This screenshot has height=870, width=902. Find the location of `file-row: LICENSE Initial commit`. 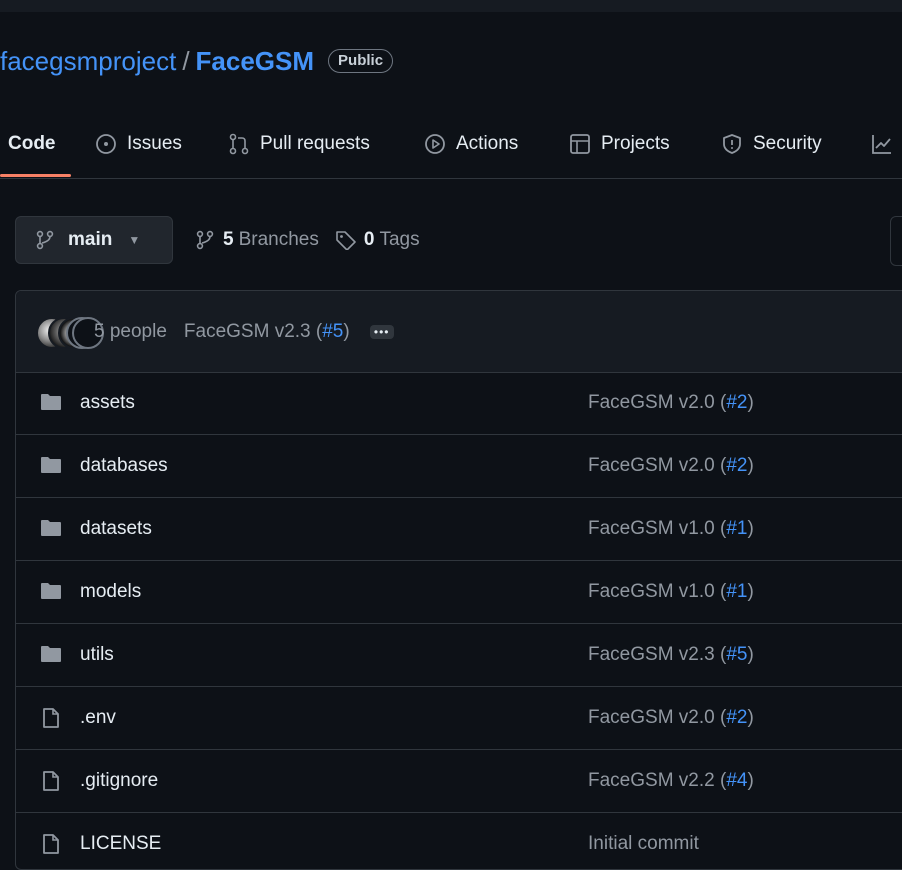

file-row: LICENSE Initial commit is located at coordinates (459, 841).